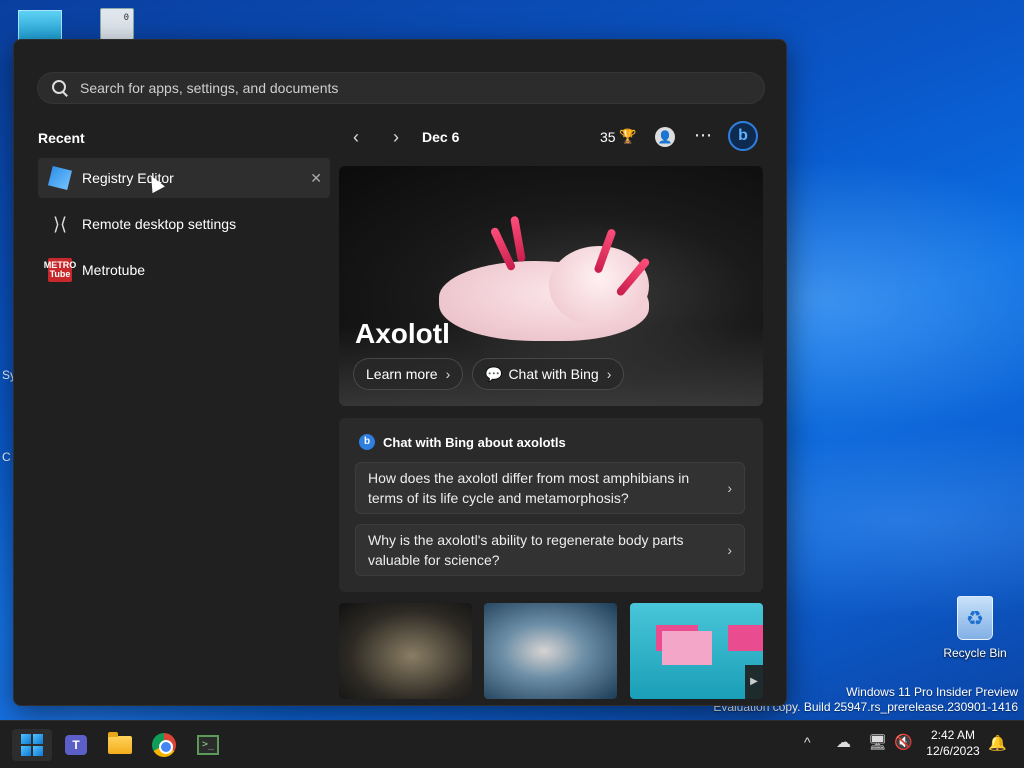 The image size is (1024, 768). I want to click on chevron-up-icon: ^, so click(807, 742).